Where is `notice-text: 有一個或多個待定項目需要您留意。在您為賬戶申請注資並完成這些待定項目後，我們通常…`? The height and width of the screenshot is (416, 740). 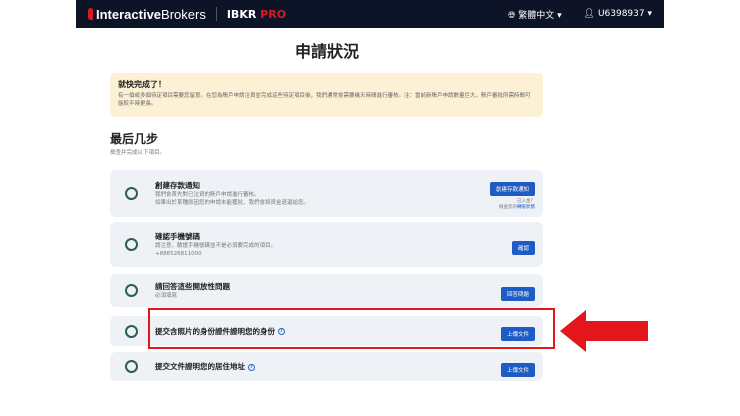
notice-text: 有一個或多個待定項目需要您留意。在您為賬戶申請注資並完成這些待定項目後，我們通常… is located at coordinates (324, 100).